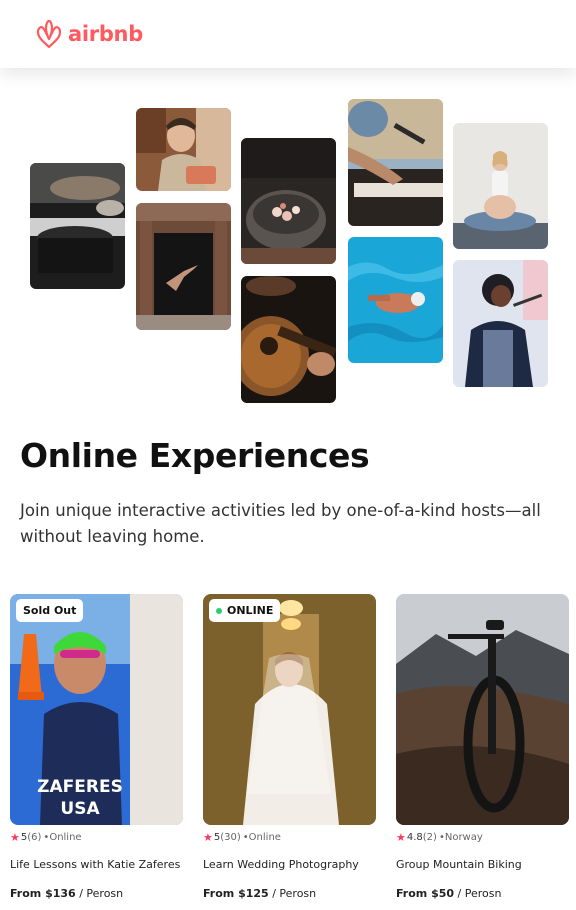  What do you see at coordinates (195, 455) in the screenshot?
I see `page-title: Online Experiences` at bounding box center [195, 455].